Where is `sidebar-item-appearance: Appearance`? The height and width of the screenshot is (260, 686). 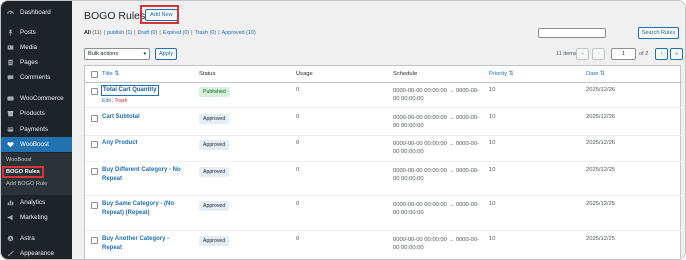
sidebar-item-appearance: Appearance is located at coordinates (36, 252).